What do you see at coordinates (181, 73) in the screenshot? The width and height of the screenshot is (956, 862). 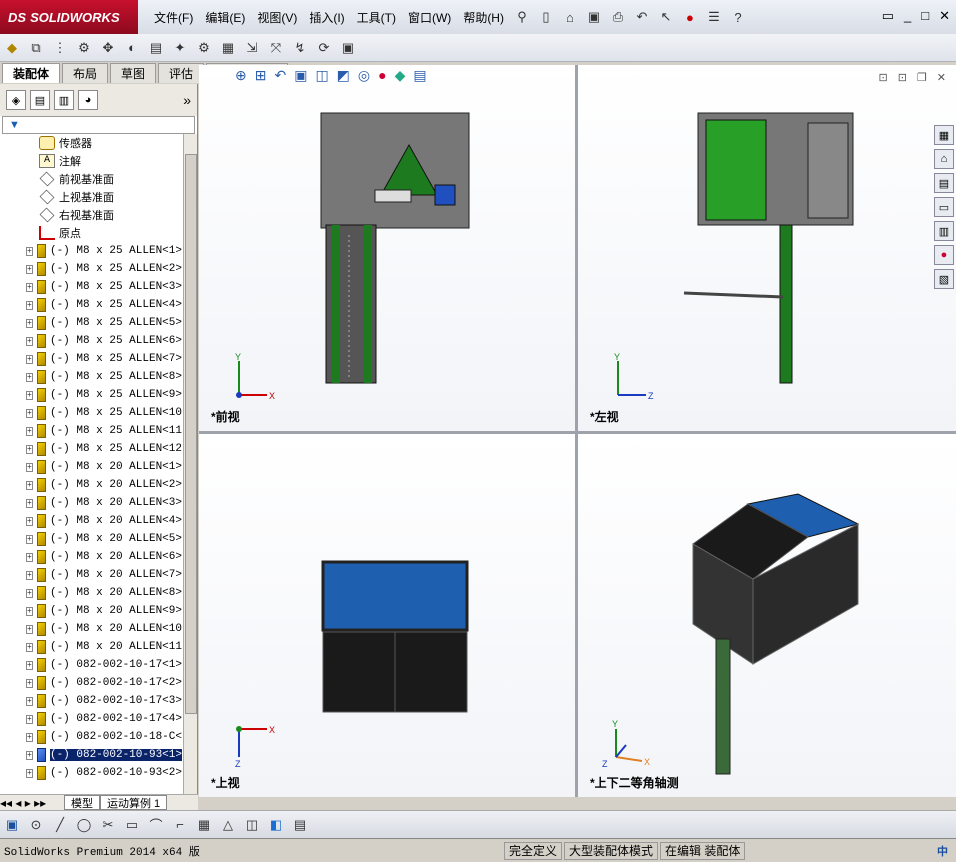 I see `tab-3: 评估` at bounding box center [181, 73].